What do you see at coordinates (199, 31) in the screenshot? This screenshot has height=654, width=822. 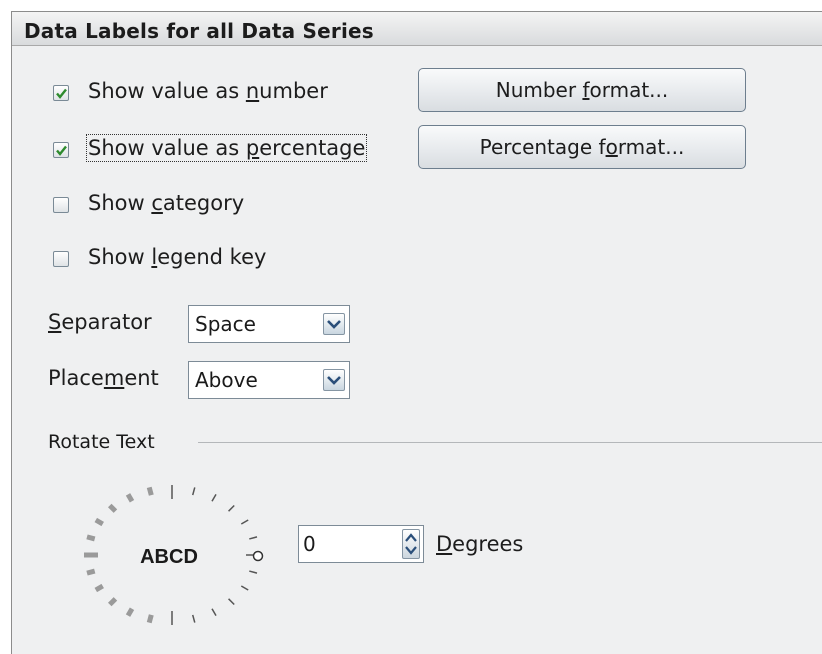 I see `section-title: Data Labels for all Data Series` at bounding box center [199, 31].